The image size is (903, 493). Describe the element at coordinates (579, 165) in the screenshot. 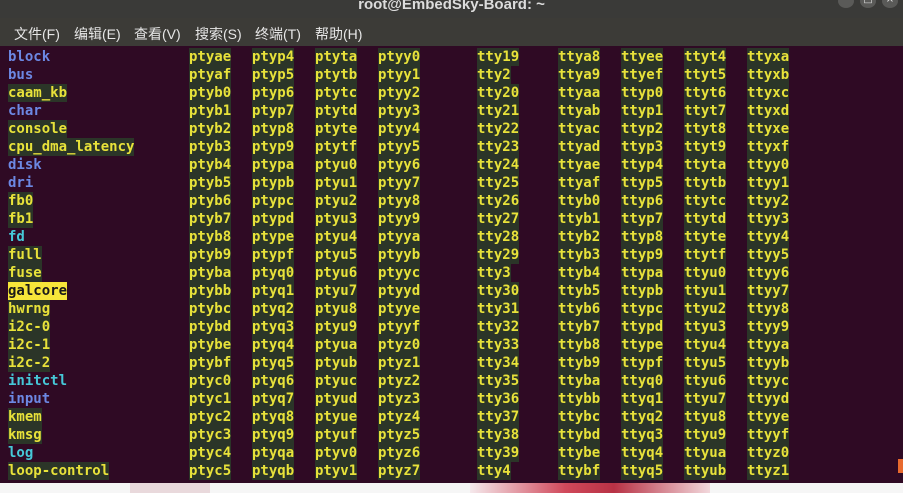

I see `dev-entry: ttyae` at that location.